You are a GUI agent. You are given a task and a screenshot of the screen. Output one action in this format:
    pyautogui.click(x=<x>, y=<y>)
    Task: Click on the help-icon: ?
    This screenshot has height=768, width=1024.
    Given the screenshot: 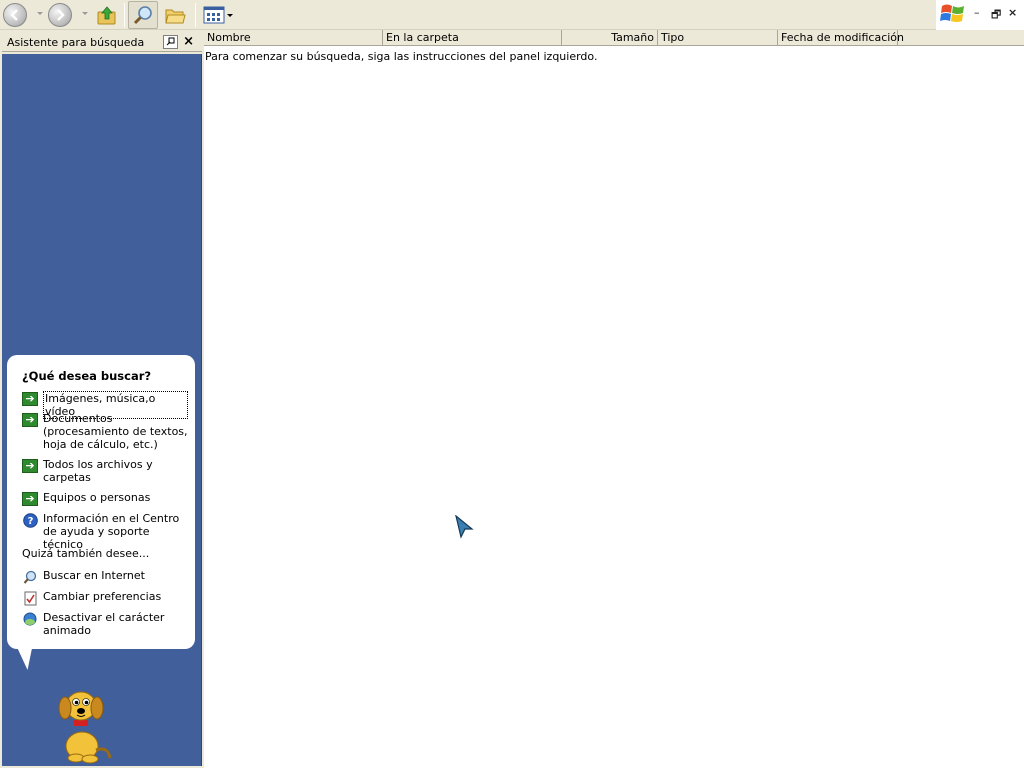 What is the action you would take?
    pyautogui.click(x=30, y=520)
    